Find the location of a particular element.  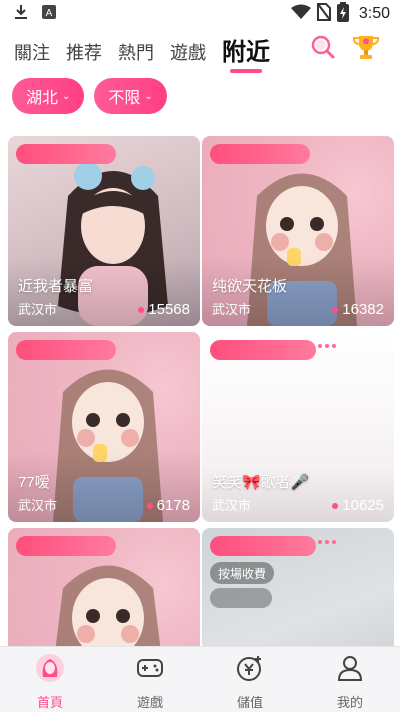

popularity-count: 16382 is located at coordinates (363, 309).